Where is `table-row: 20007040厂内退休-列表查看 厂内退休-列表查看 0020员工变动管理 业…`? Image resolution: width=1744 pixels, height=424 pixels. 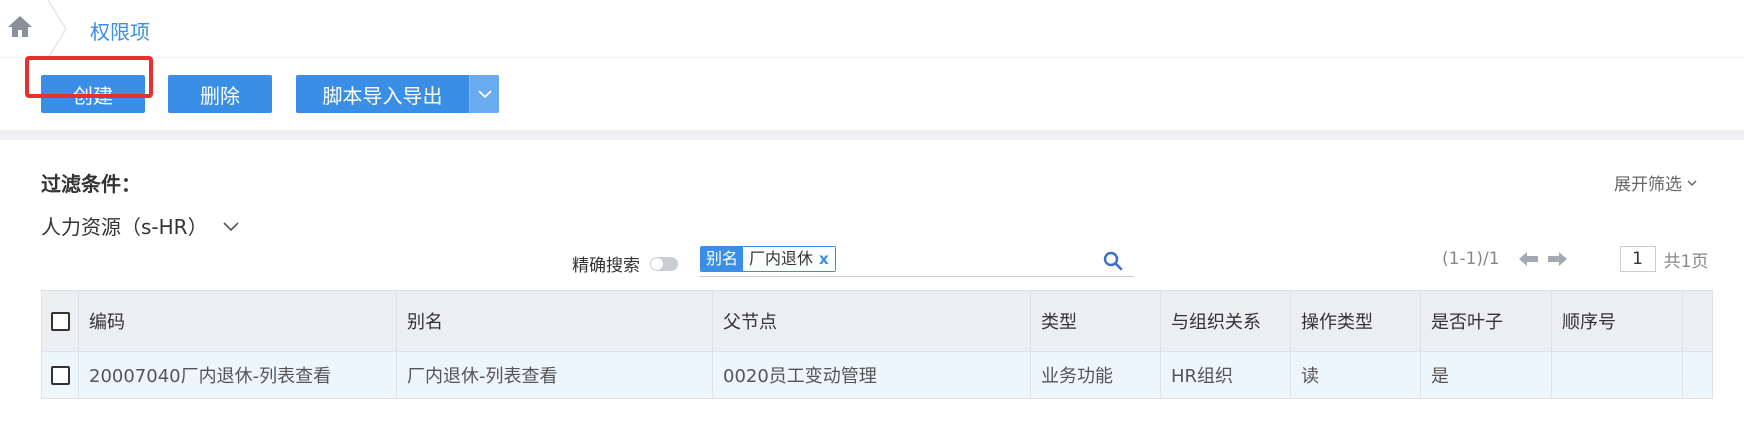 table-row: 20007040厂内退休-列表查看 厂内退休-列表查看 0020员工变动管理 业… is located at coordinates (877, 375).